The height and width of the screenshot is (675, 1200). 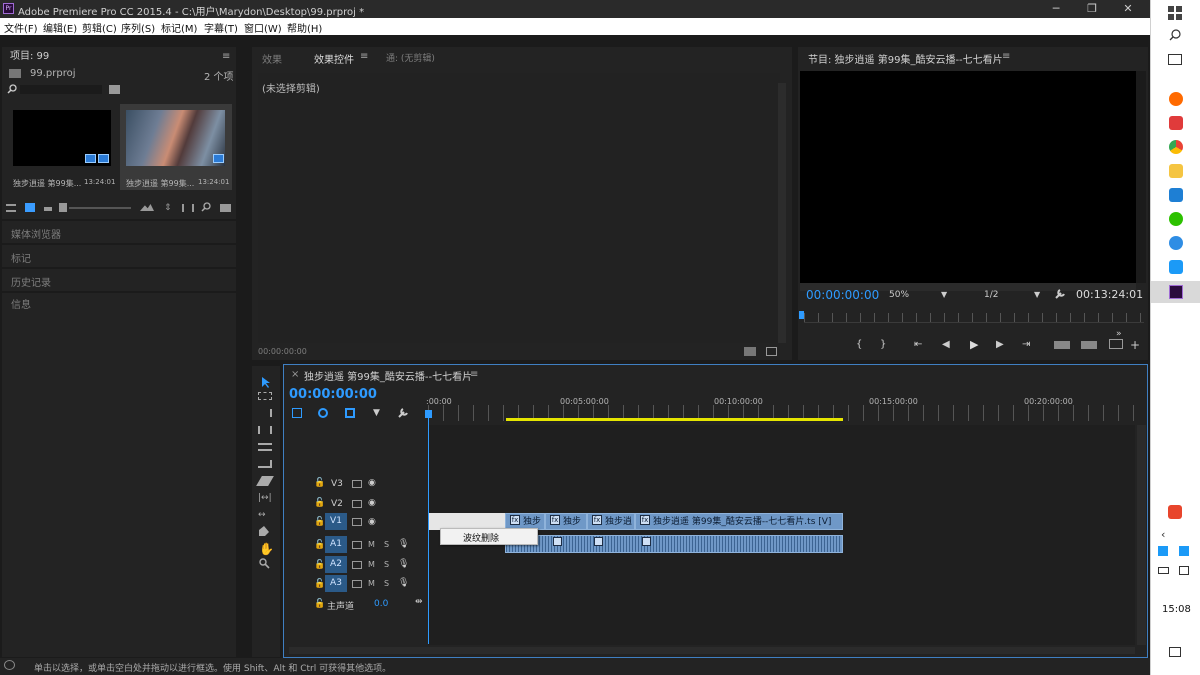 What do you see at coordinates (1089, 345) in the screenshot?
I see `extract-icon` at bounding box center [1089, 345].